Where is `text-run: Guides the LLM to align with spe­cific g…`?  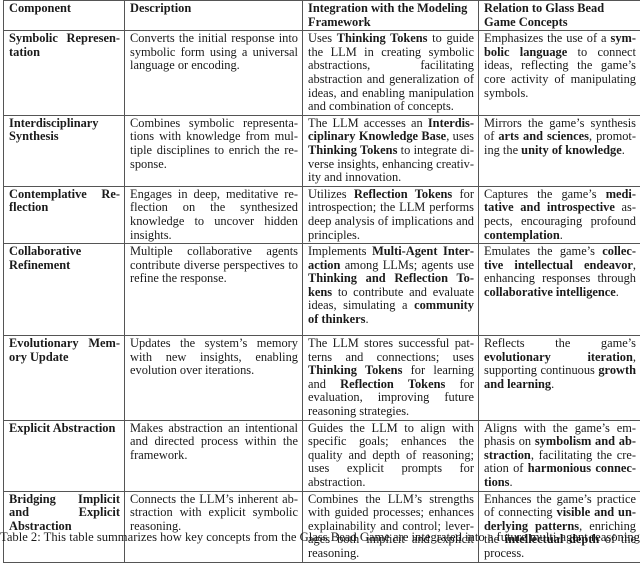
text-run: Guides the LLM to align with spe­cific g… is located at coordinates (391, 455).